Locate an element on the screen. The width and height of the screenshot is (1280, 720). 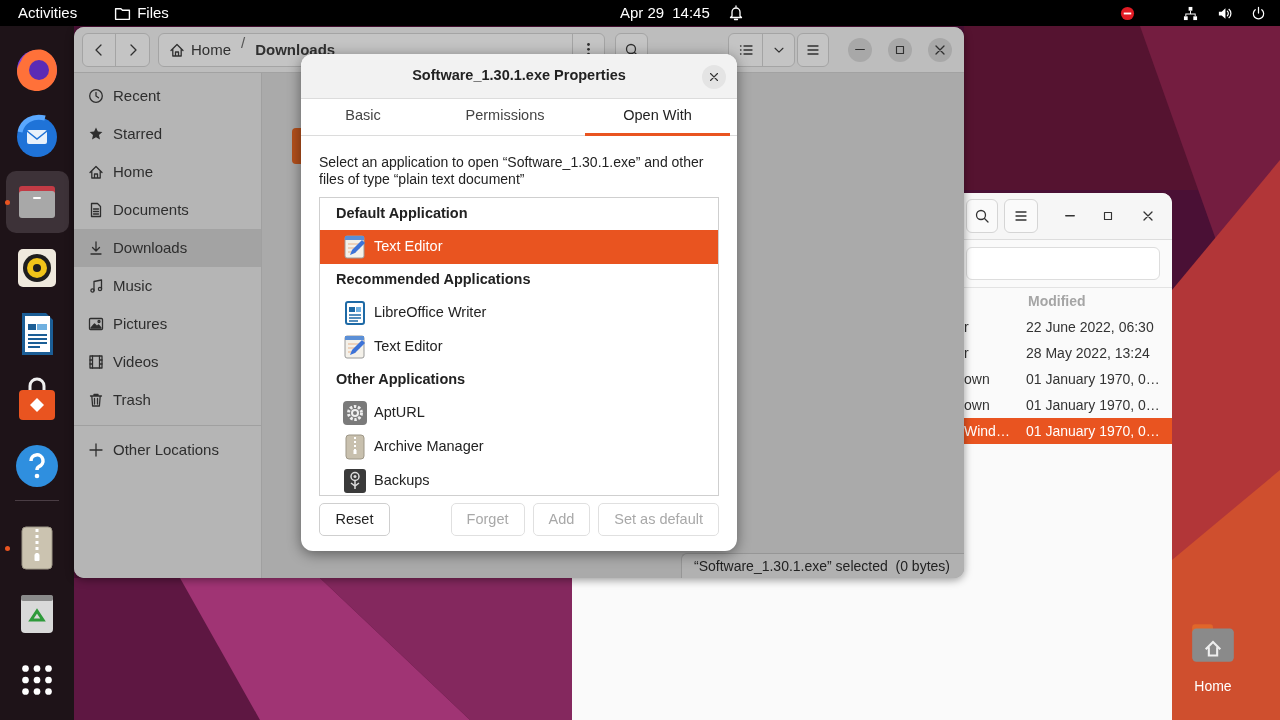
table-cell-text: 22 June 2022, 06:30 is located at coordinates (1090, 327).